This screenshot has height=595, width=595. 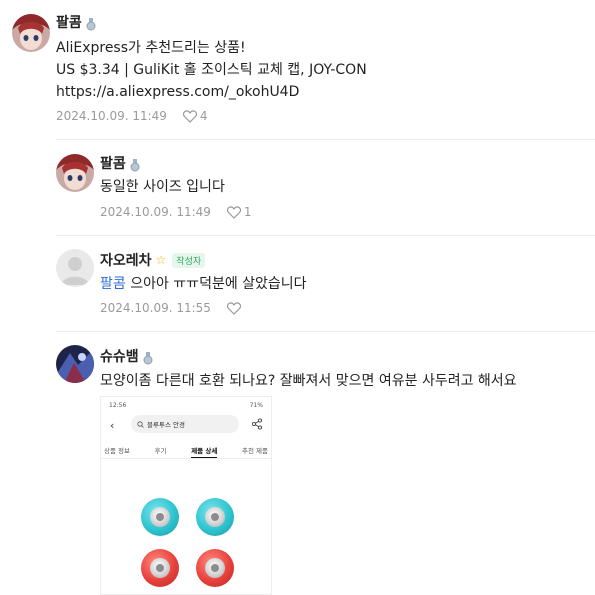 What do you see at coordinates (113, 284) in the screenshot?
I see `mention-link: 팔콤` at bounding box center [113, 284].